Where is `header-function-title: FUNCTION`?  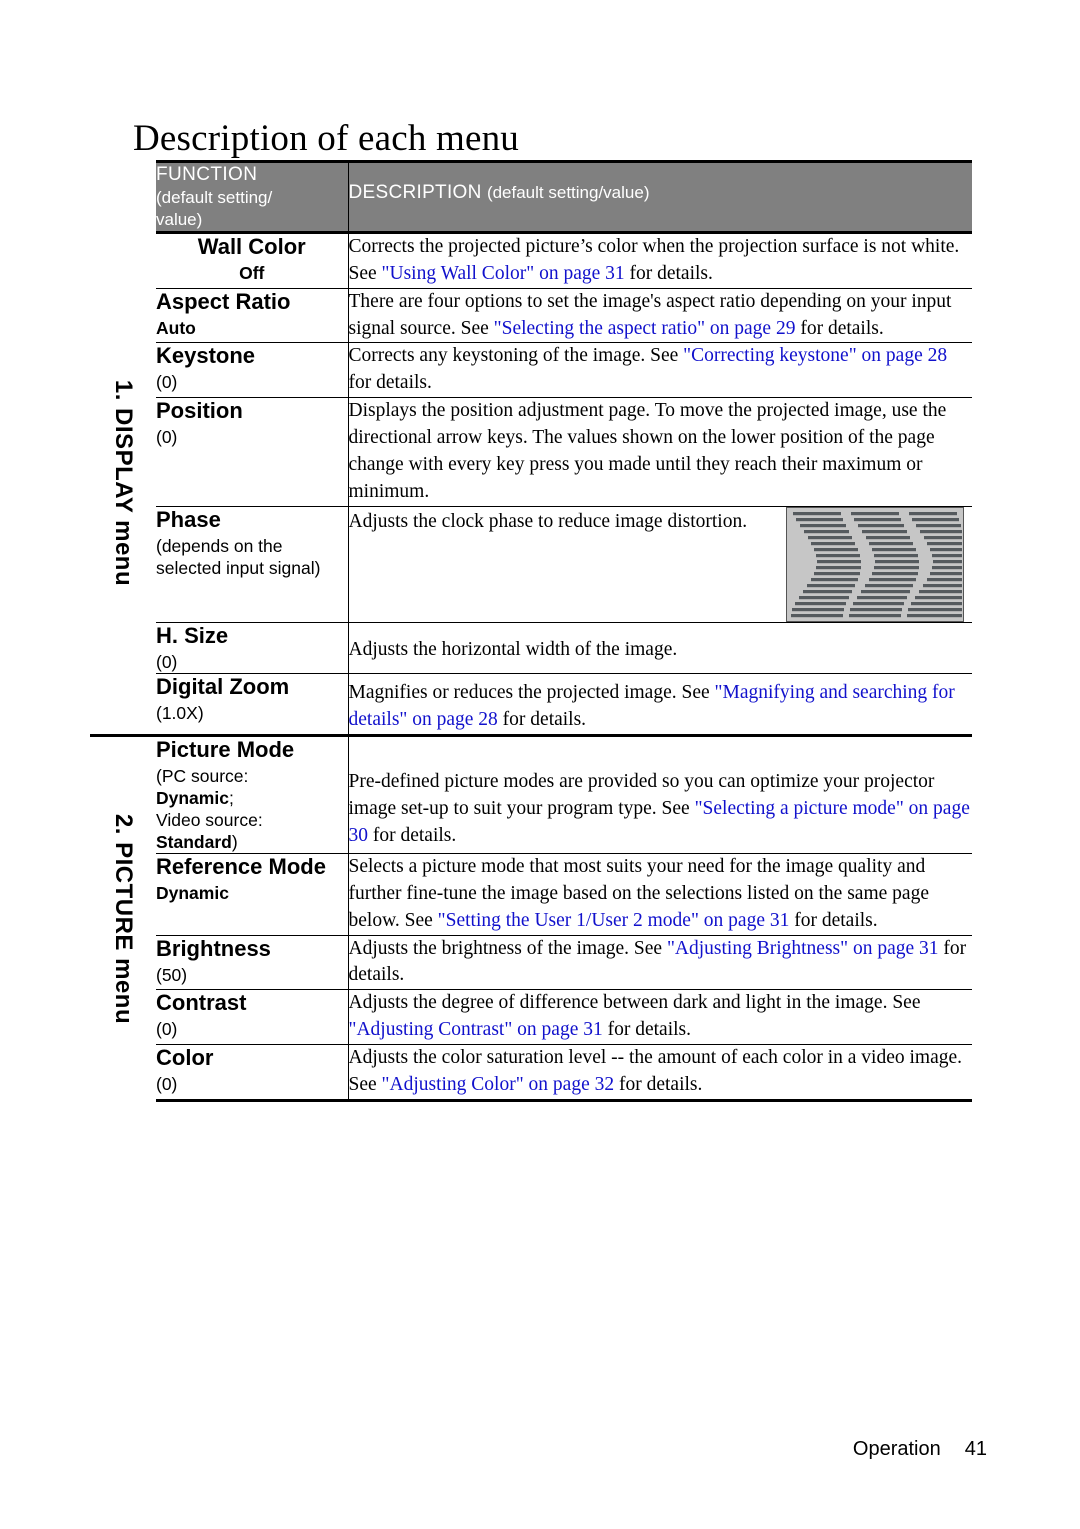
header-function-title: FUNCTION is located at coordinates (207, 174).